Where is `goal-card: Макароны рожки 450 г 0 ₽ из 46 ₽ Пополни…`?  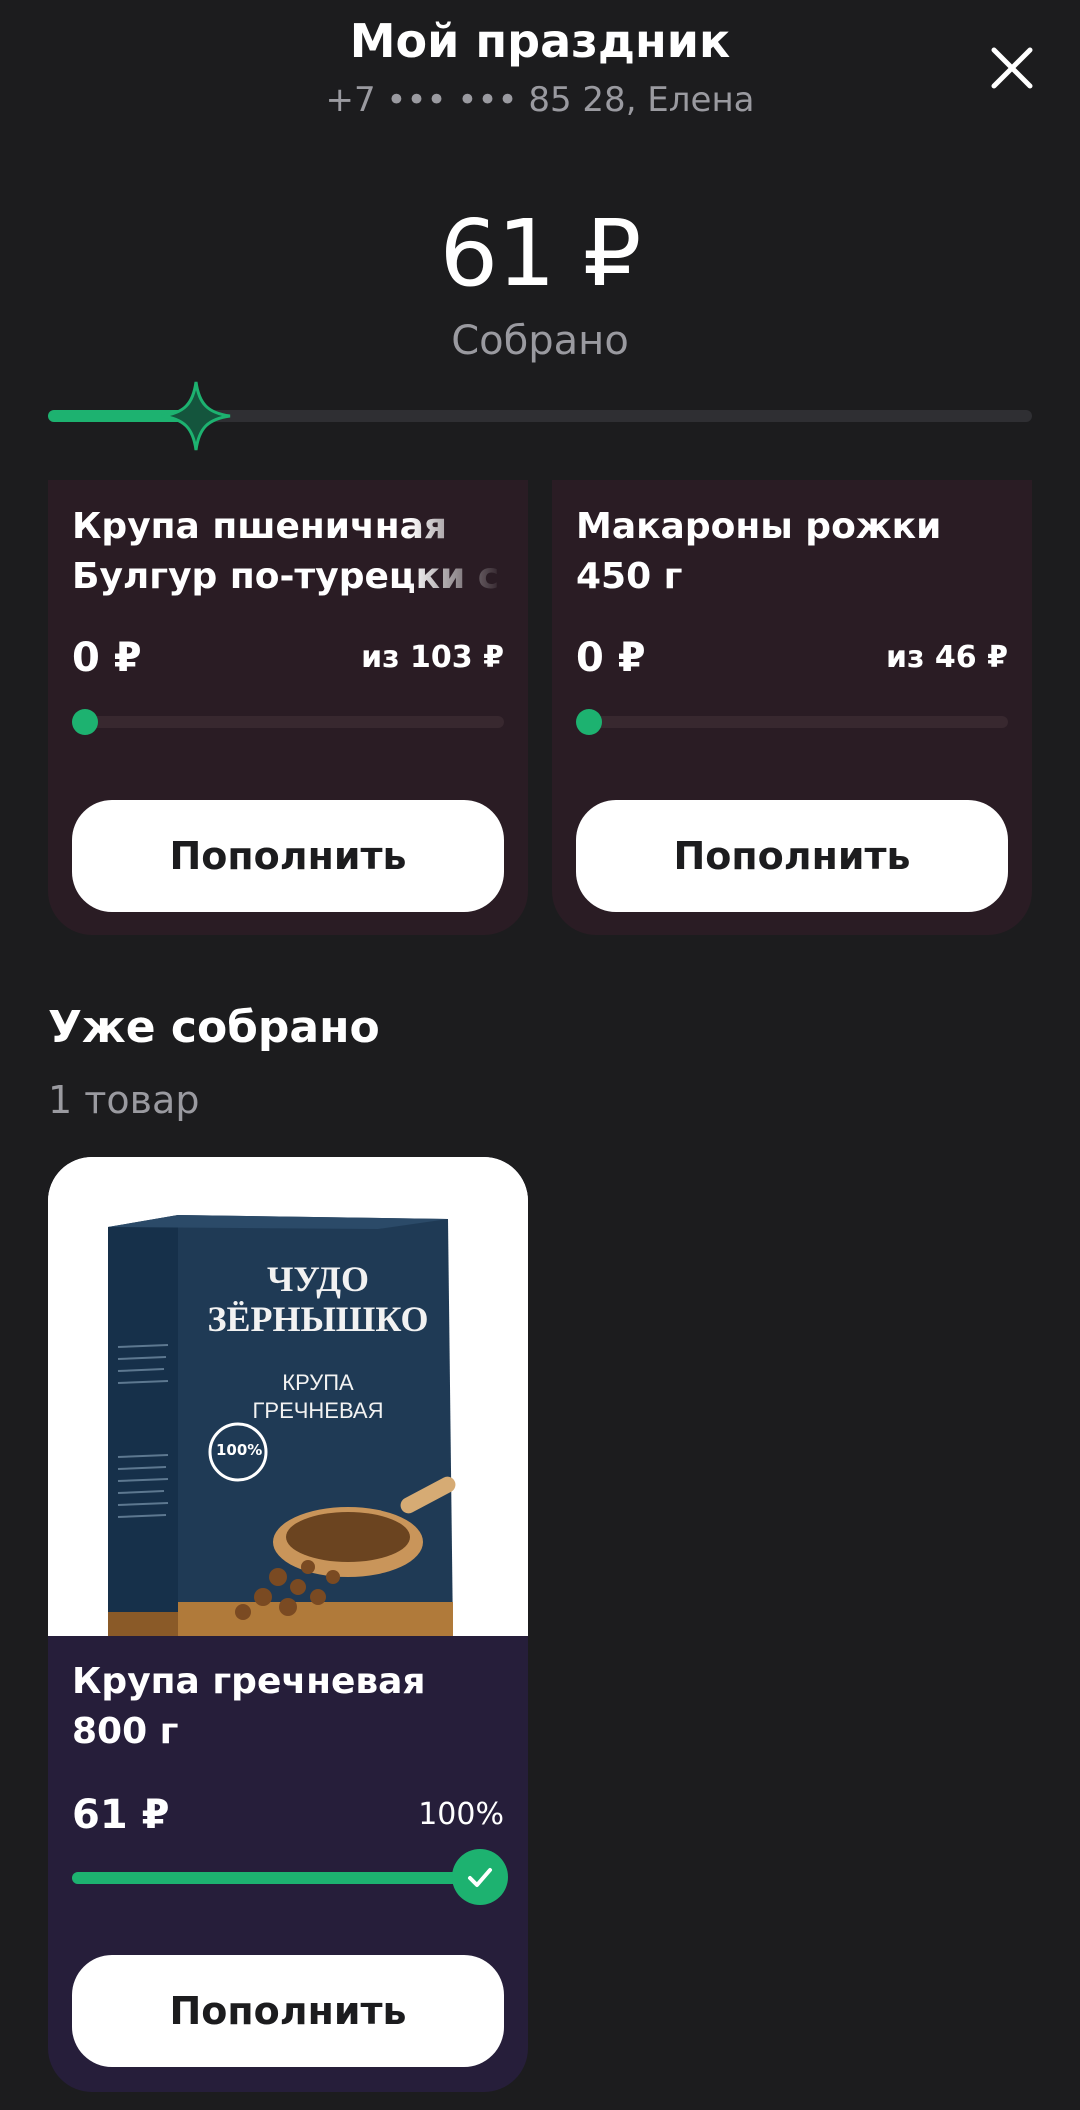 goal-card: Макароны рожки 450 г 0 ₽ из 46 ₽ Пополни… is located at coordinates (792, 707).